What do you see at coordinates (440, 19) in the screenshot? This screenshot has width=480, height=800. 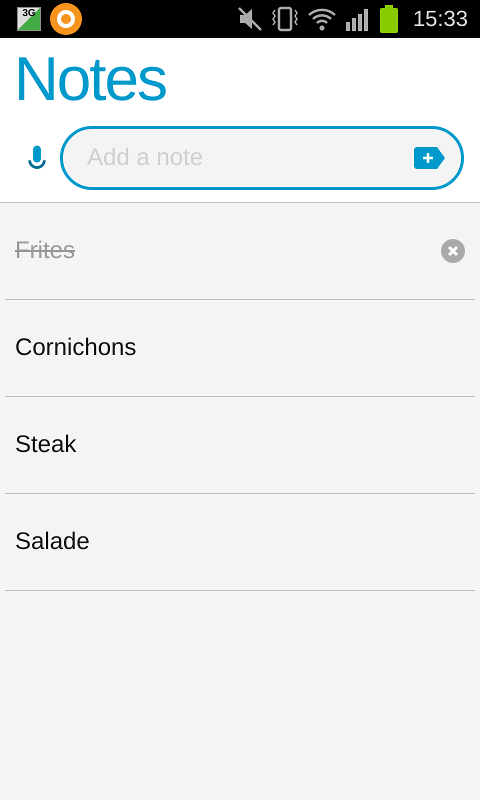 I see `clock: 15:33` at bounding box center [440, 19].